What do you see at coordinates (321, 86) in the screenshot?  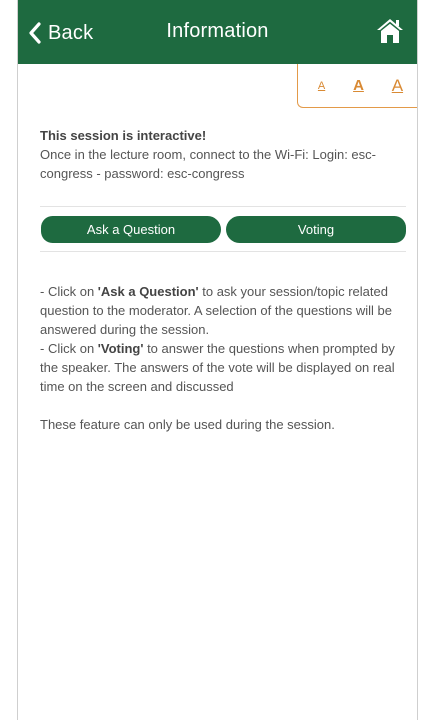 I see `font-size-small-button: A` at bounding box center [321, 86].